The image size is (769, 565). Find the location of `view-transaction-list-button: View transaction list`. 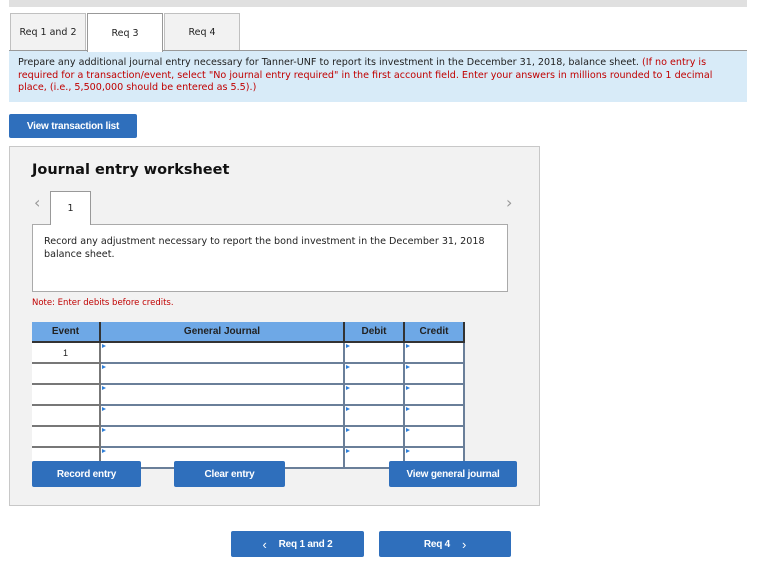

view-transaction-list-button: View transaction list is located at coordinates (73, 126).